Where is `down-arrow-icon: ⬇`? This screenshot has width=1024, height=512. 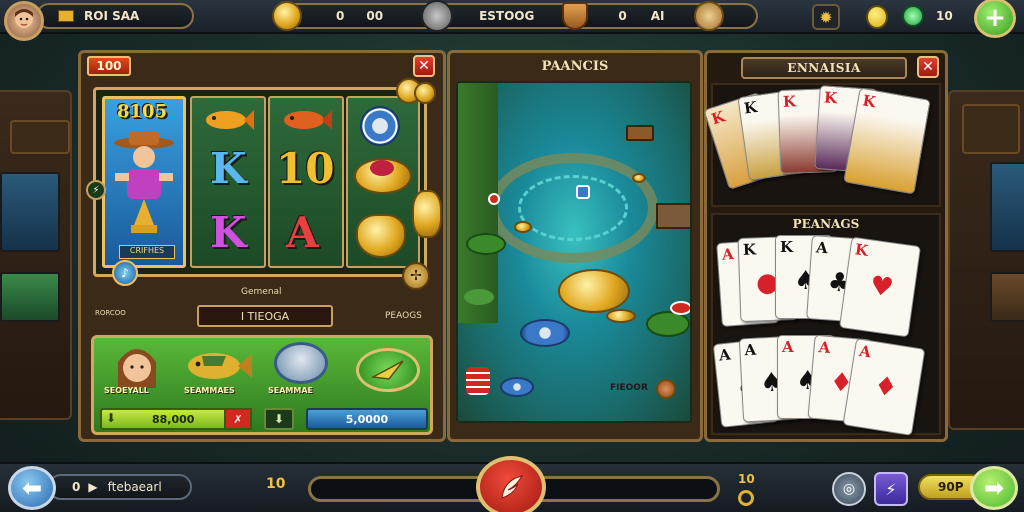
down-arrow-icon: ⬇ is located at coordinates (279, 419).